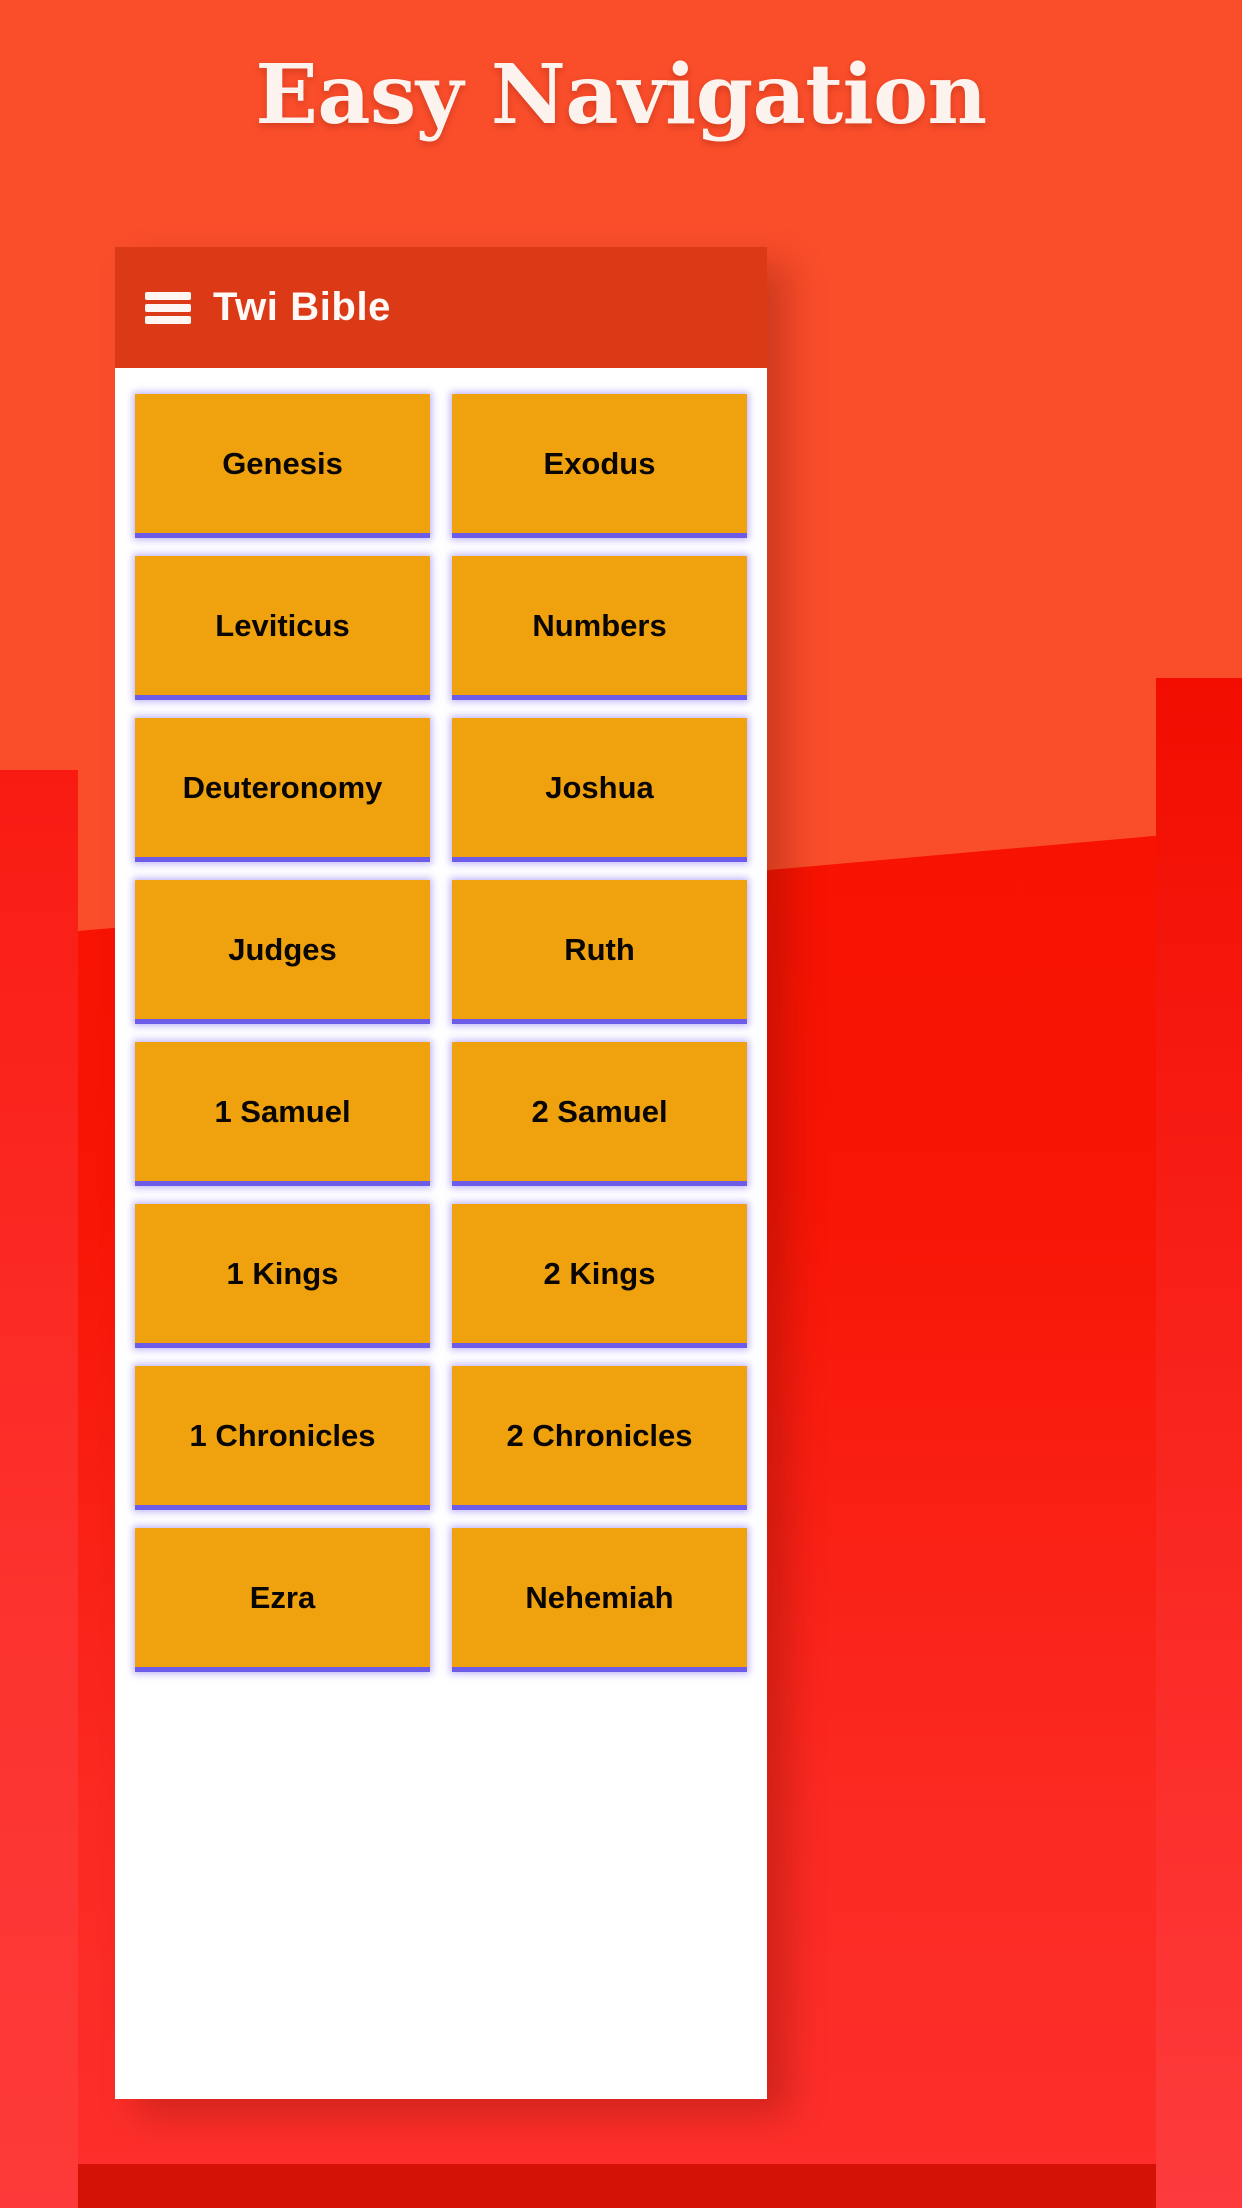 The width and height of the screenshot is (1242, 2208). What do you see at coordinates (441, 307) in the screenshot?
I see `app-bar: Twi Bible` at bounding box center [441, 307].